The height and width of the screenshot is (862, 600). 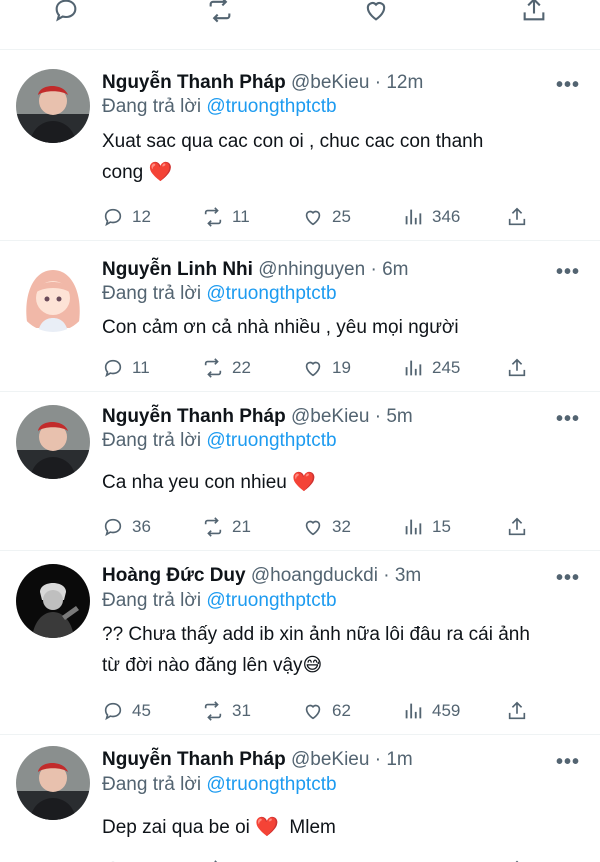 I want to click on timestamp: 6m, so click(x=395, y=269).